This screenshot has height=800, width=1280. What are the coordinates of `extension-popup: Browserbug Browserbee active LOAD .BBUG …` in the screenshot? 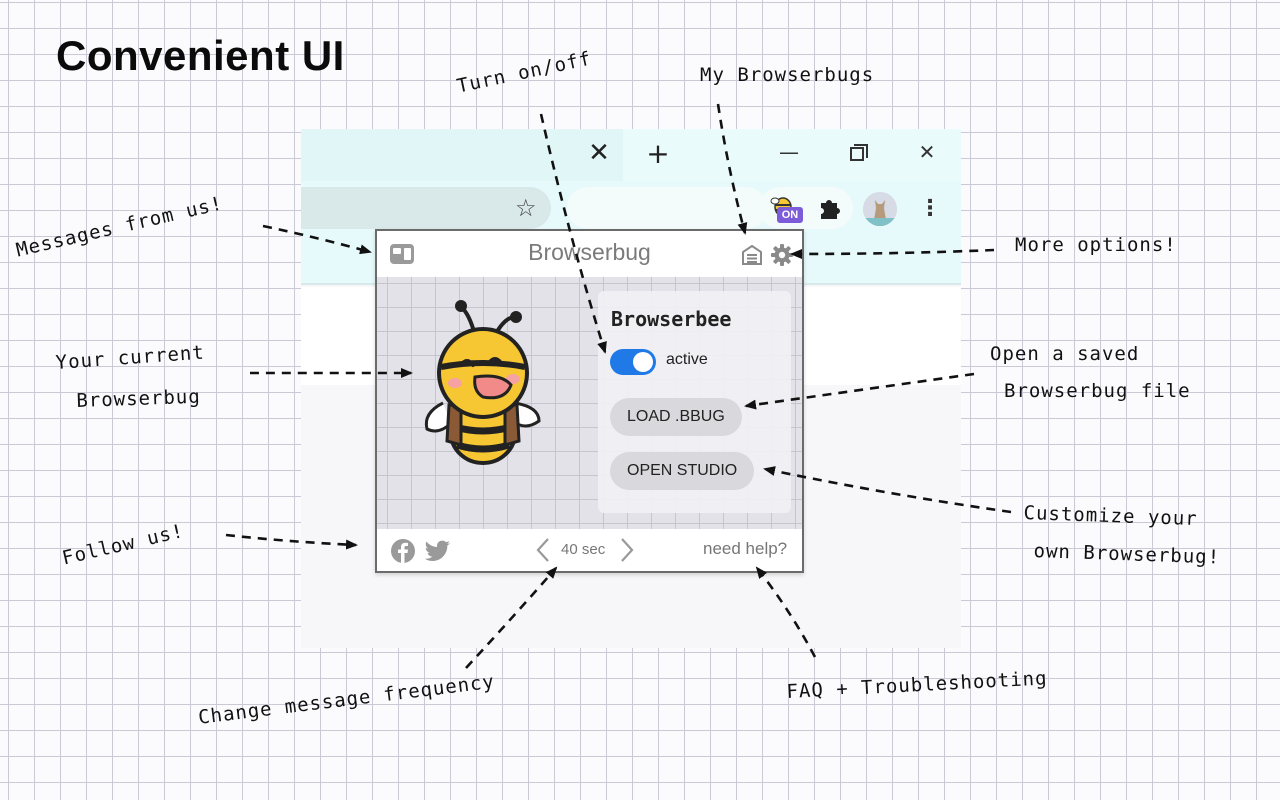 It's located at (589, 401).